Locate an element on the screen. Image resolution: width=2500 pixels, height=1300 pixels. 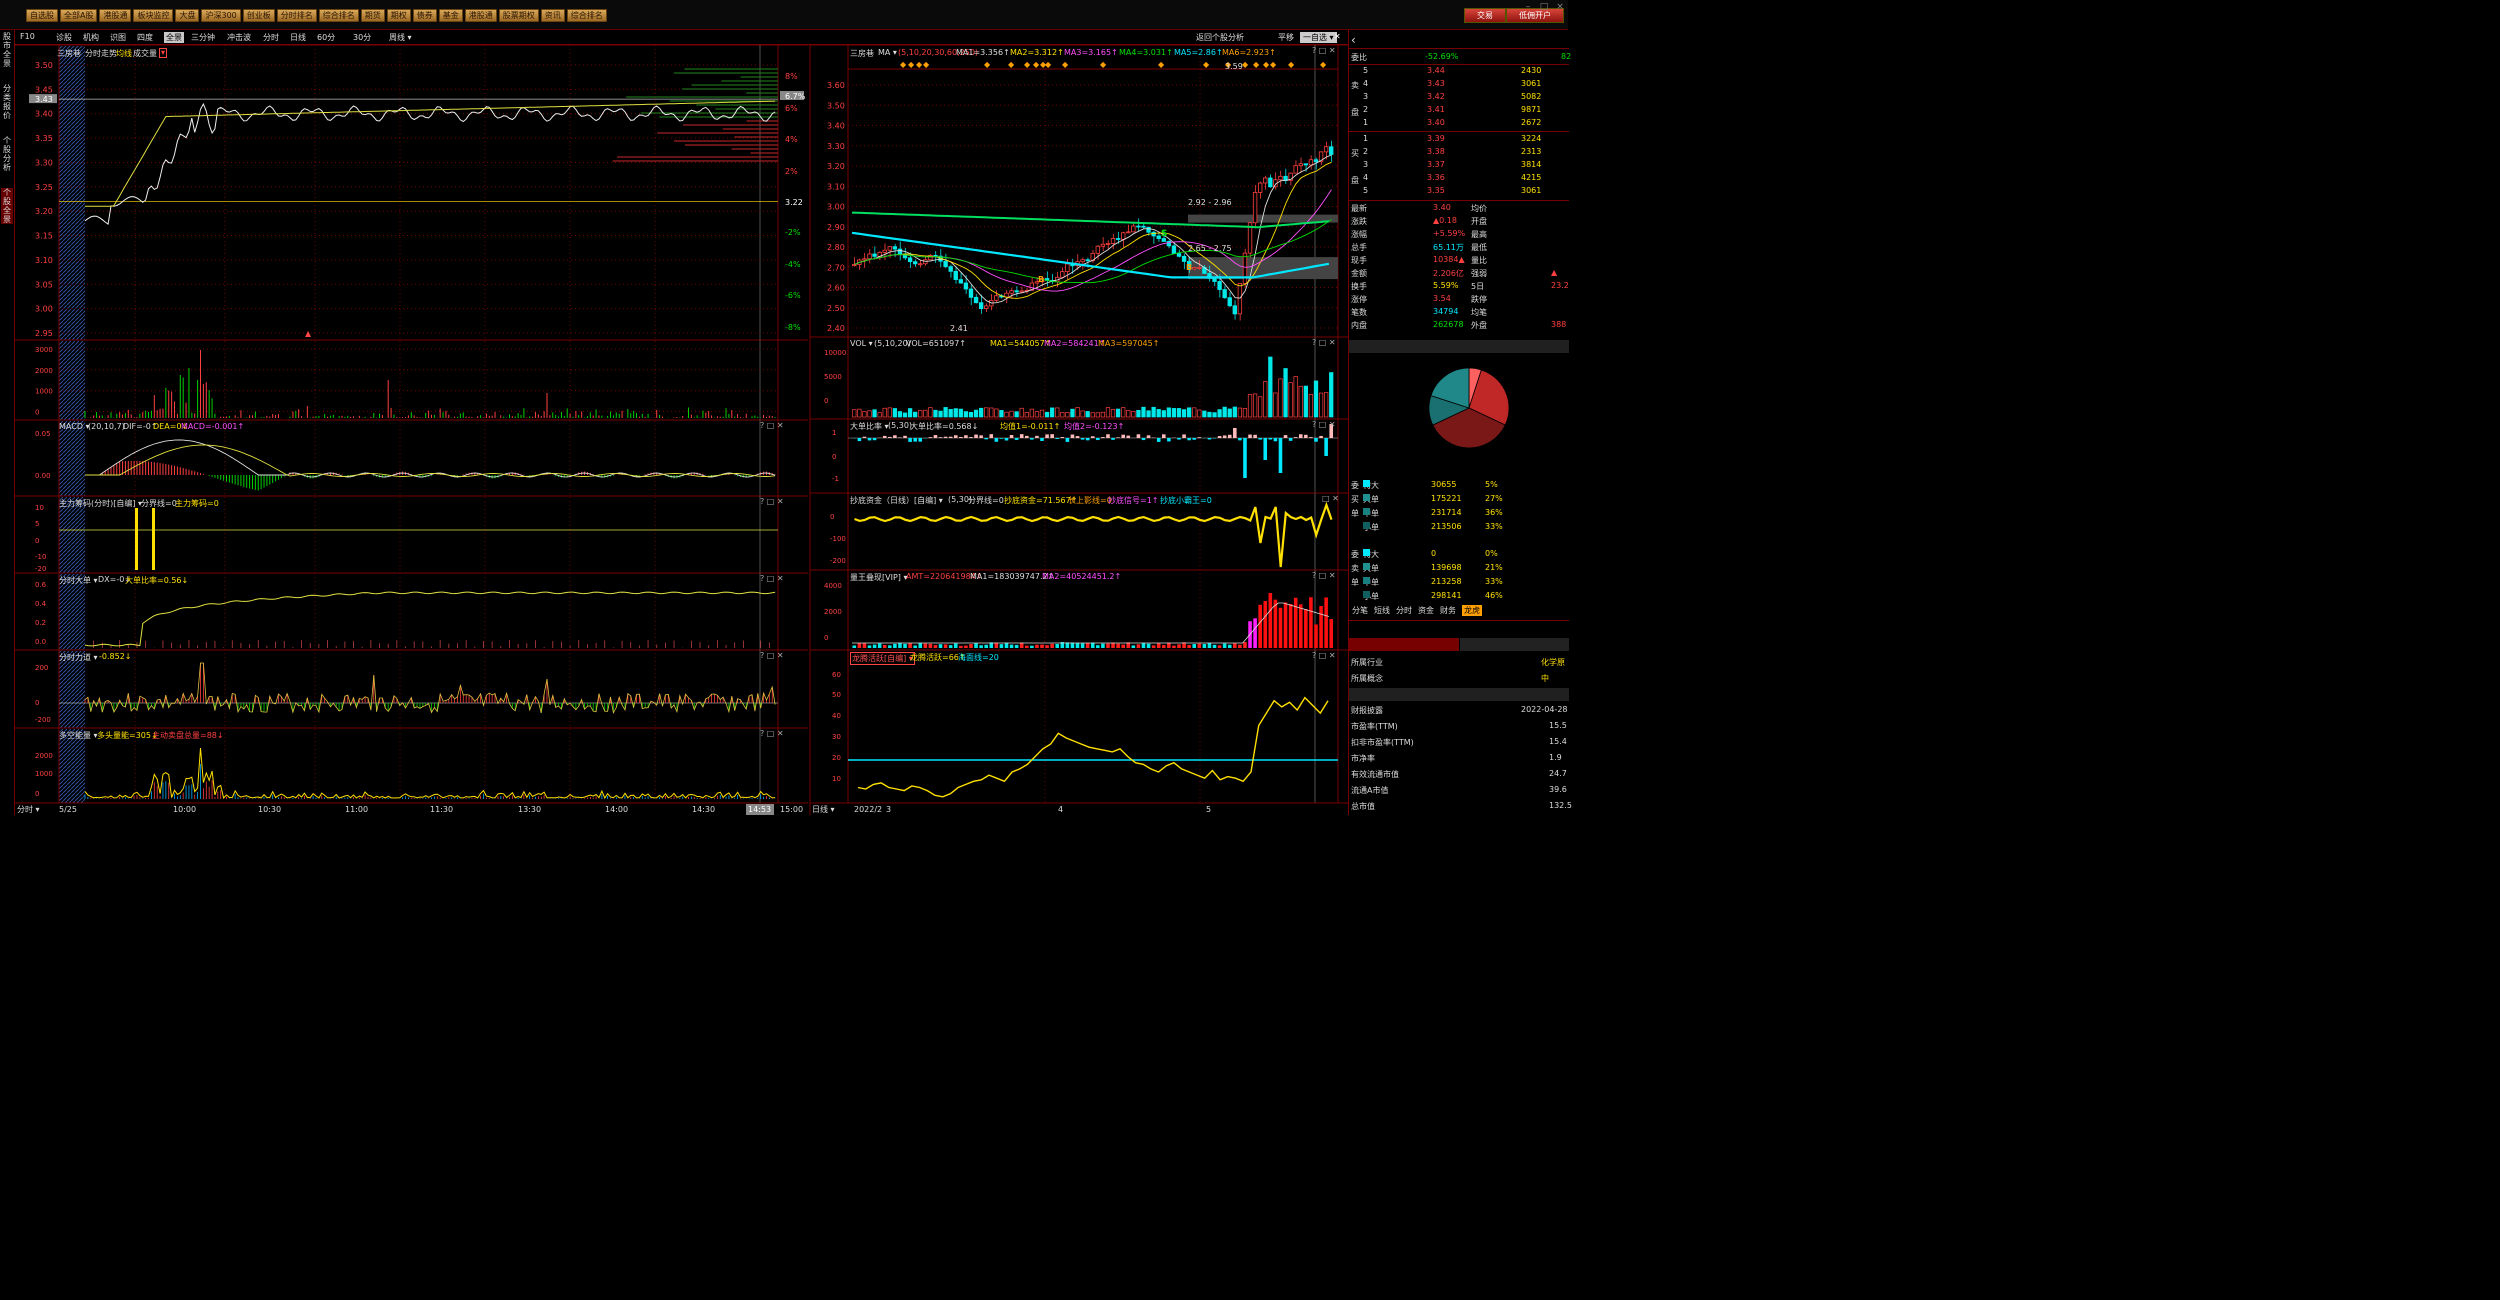
lh-label-item: 龙腾活跃[自编] ▾ is located at coordinates (882, 658).